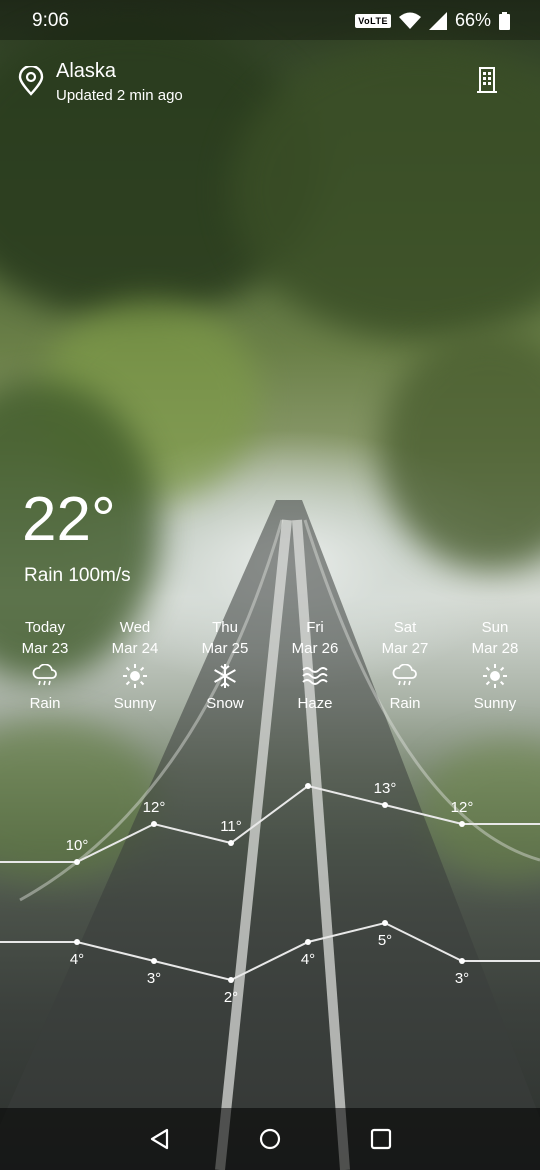 The height and width of the screenshot is (1170, 540). Describe the element at coordinates (50, 20) in the screenshot. I see `status-time: 9:06` at that location.